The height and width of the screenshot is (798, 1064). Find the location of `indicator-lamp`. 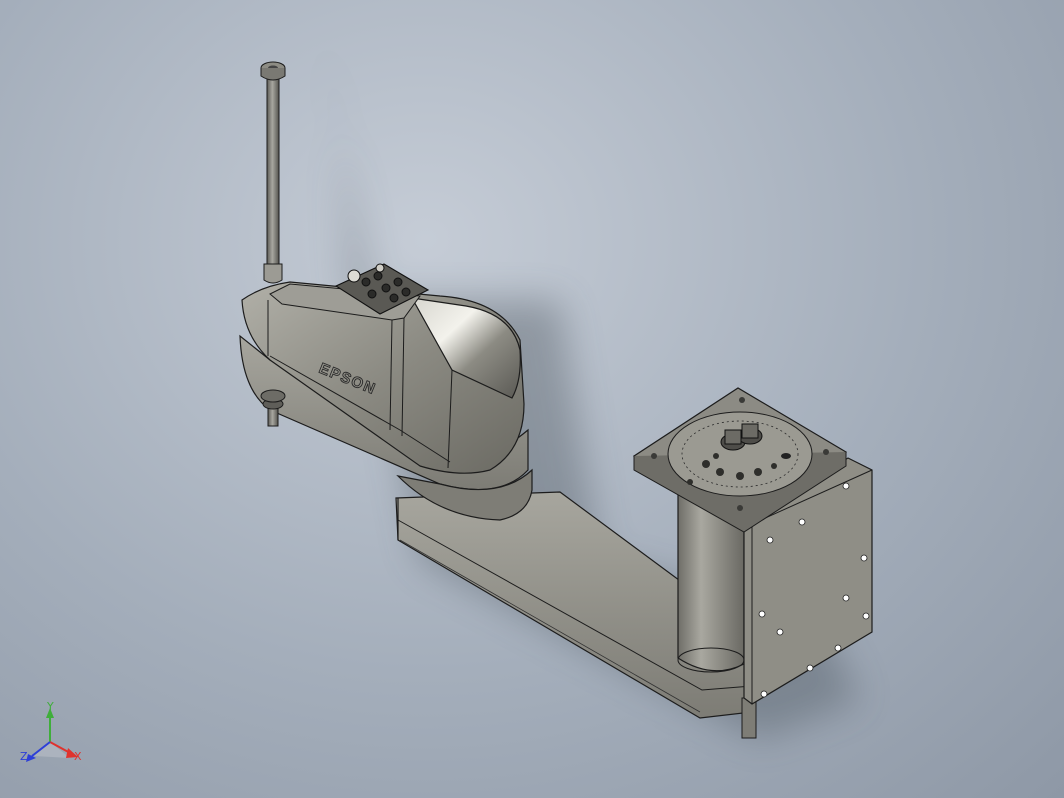

indicator-lamp is located at coordinates (354, 276).